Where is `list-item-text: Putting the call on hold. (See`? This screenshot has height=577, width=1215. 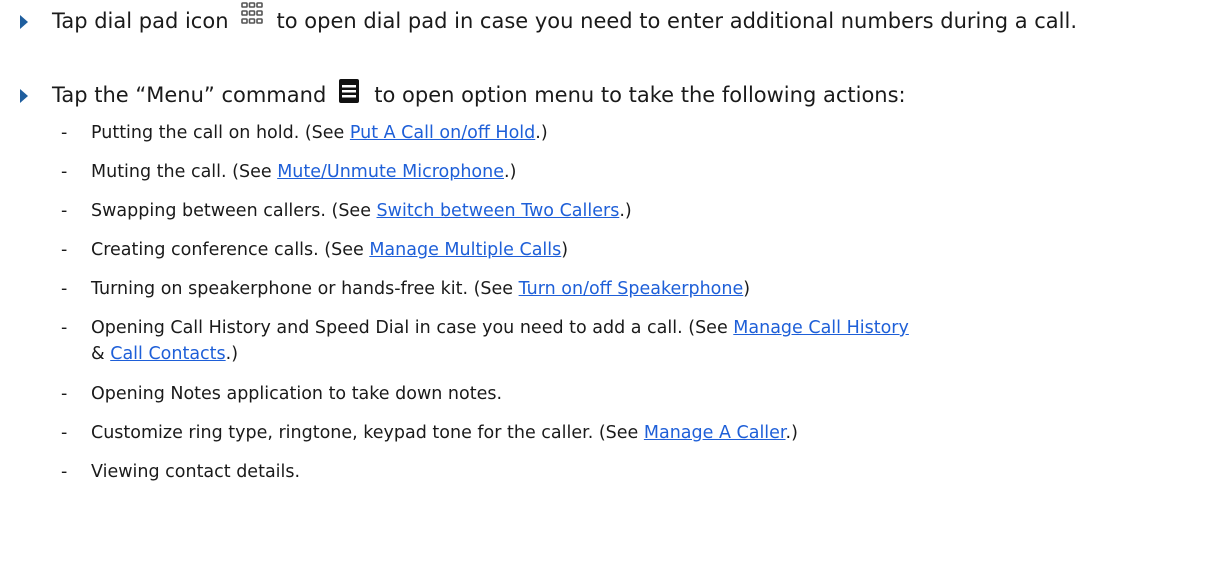
list-item-text: Putting the call on hold. (See is located at coordinates (220, 133).